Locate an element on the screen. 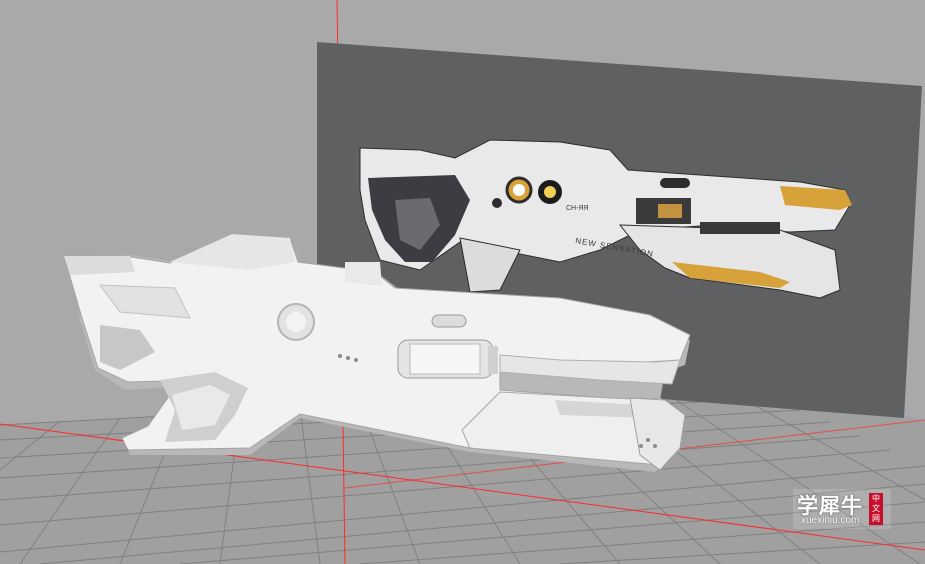 This screenshot has width=925, height=564. watermark-badge: 中文网 is located at coordinates (876, 509).